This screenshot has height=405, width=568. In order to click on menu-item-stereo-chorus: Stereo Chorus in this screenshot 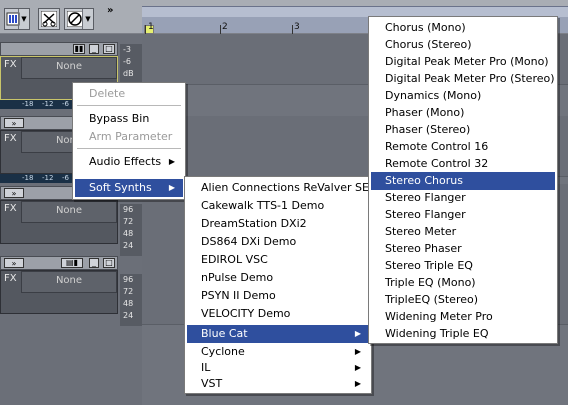, I will do `click(463, 181)`.